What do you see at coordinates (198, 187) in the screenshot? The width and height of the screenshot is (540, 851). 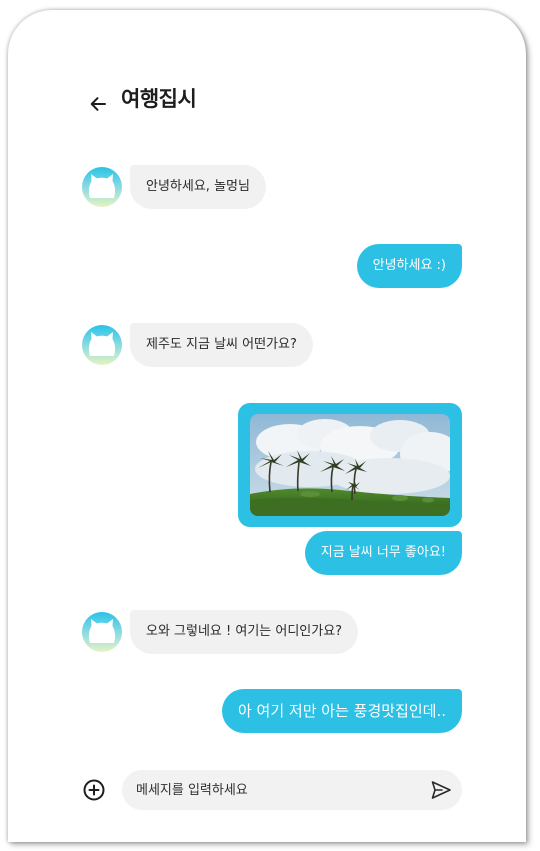 I see `message-incoming: 안녕하세요, 놀멍님` at bounding box center [198, 187].